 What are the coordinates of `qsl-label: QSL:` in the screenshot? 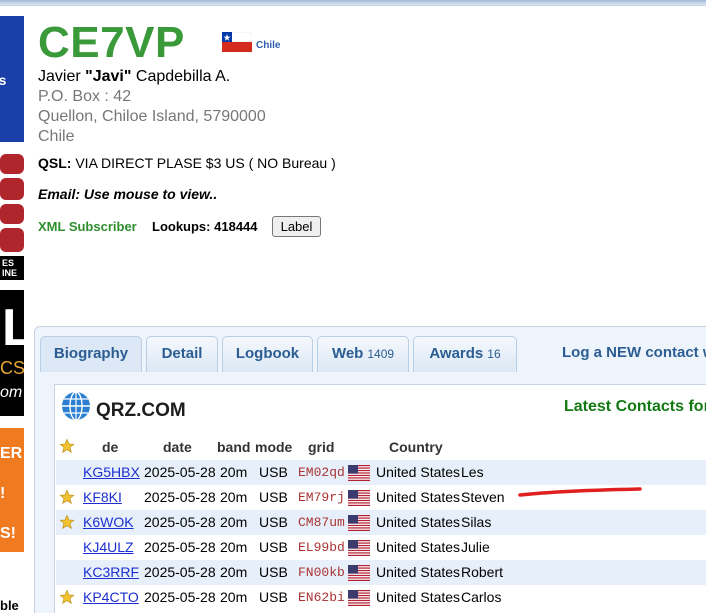 It's located at (55, 163).